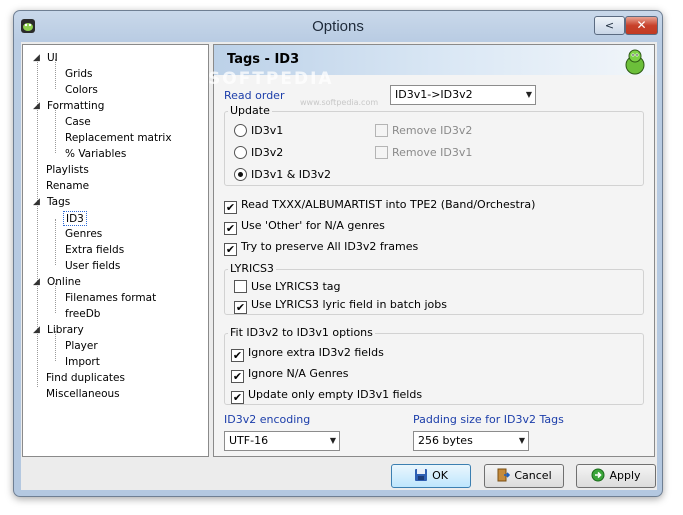  What do you see at coordinates (65, 330) in the screenshot?
I see `tree-item-label: Library` at bounding box center [65, 330].